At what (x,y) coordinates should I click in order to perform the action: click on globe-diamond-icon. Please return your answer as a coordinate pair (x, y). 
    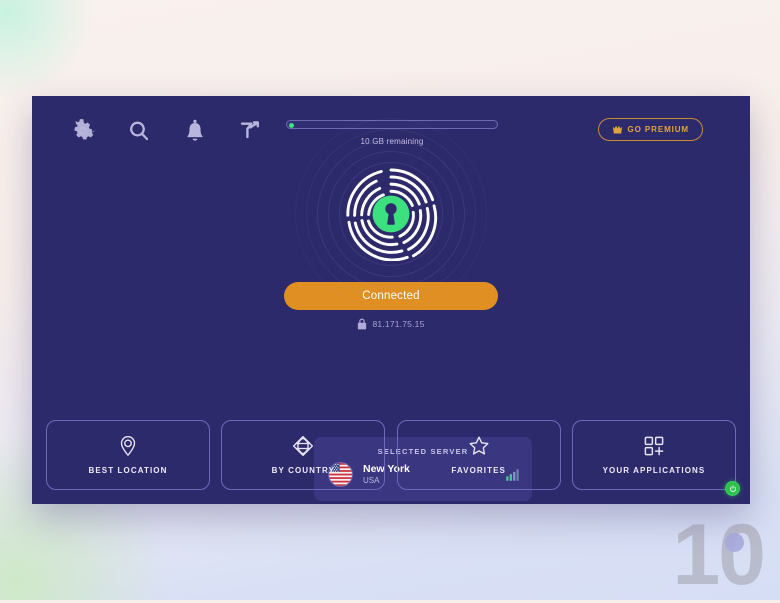
    Looking at the image, I should click on (303, 446).